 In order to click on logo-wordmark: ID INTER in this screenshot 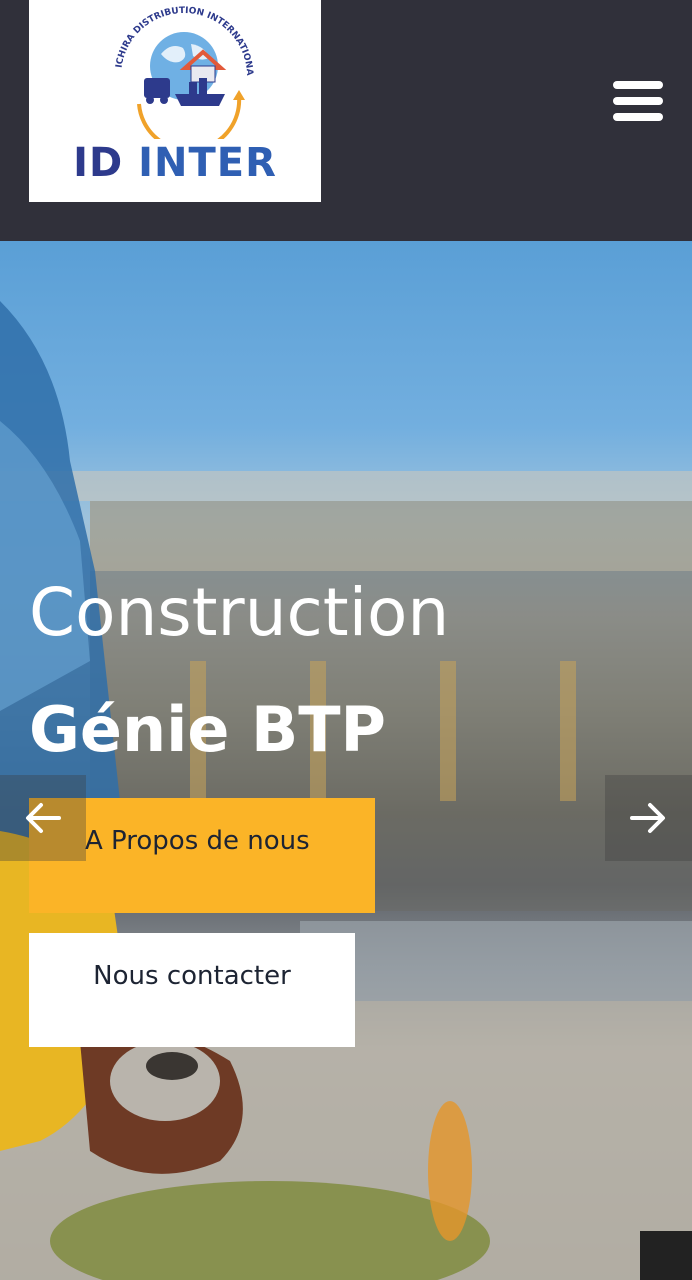, I will do `click(175, 163)`.